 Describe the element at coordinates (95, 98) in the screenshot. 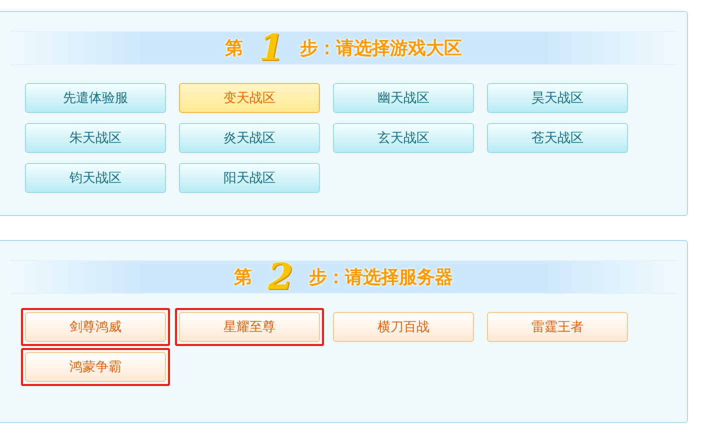

I see `zone-button: 先遣体验服` at that location.